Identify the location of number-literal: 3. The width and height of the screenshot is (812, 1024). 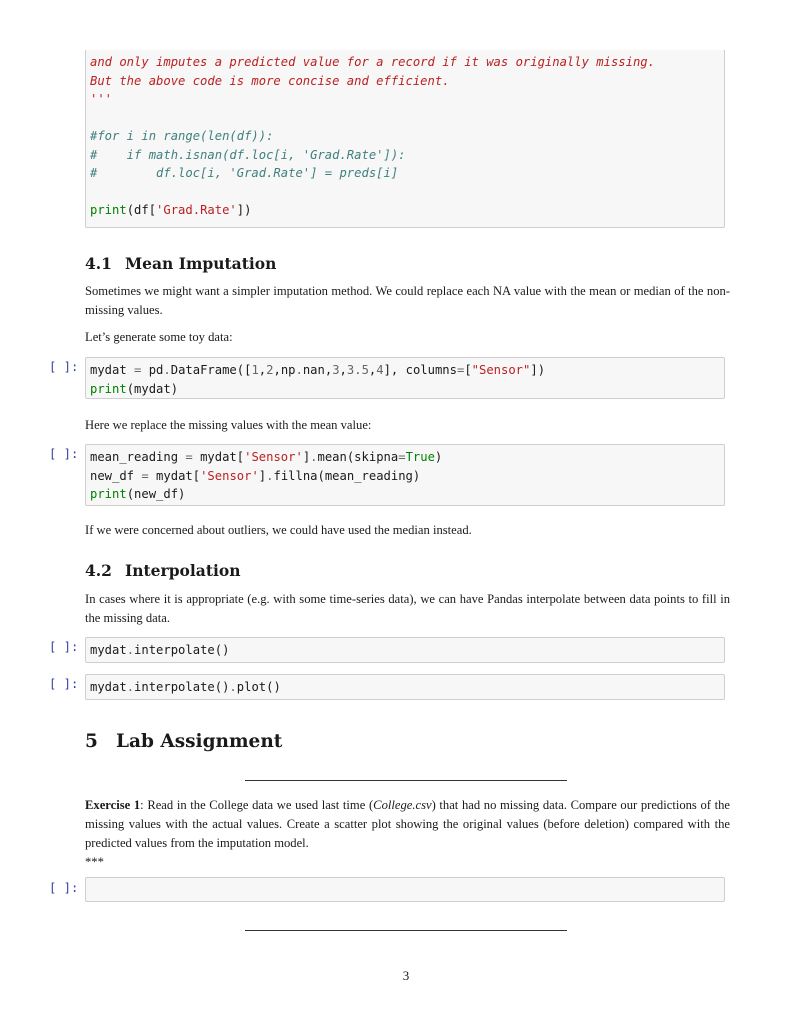
(336, 370).